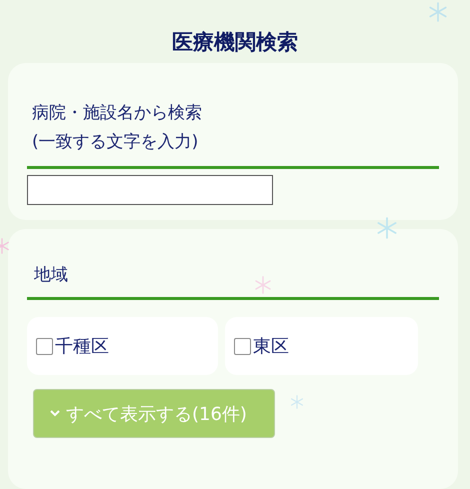 The image size is (470, 489). Describe the element at coordinates (271, 346) in the screenshot. I see `checkbox-label: 東区` at that location.